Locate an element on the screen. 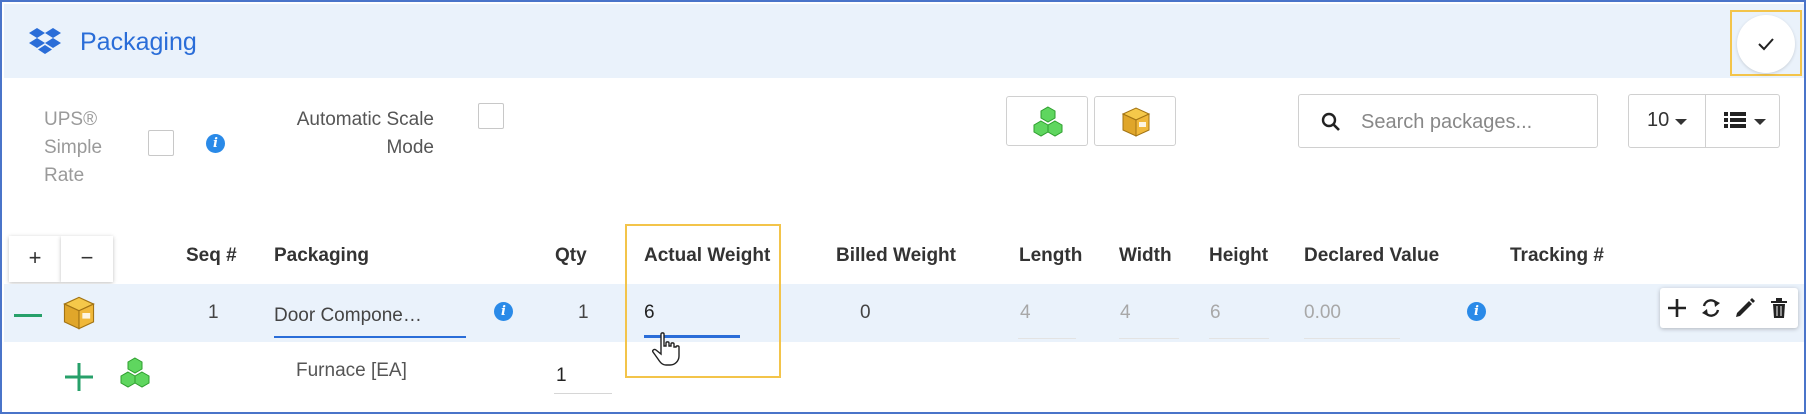  row-declared-value: 0.00 is located at coordinates (1322, 313).